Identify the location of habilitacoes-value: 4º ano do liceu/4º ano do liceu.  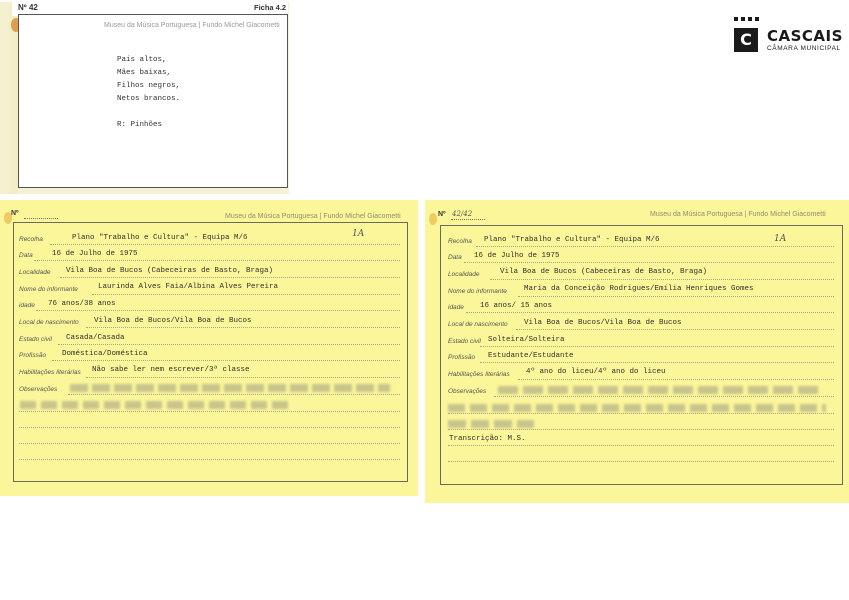
(596, 372).